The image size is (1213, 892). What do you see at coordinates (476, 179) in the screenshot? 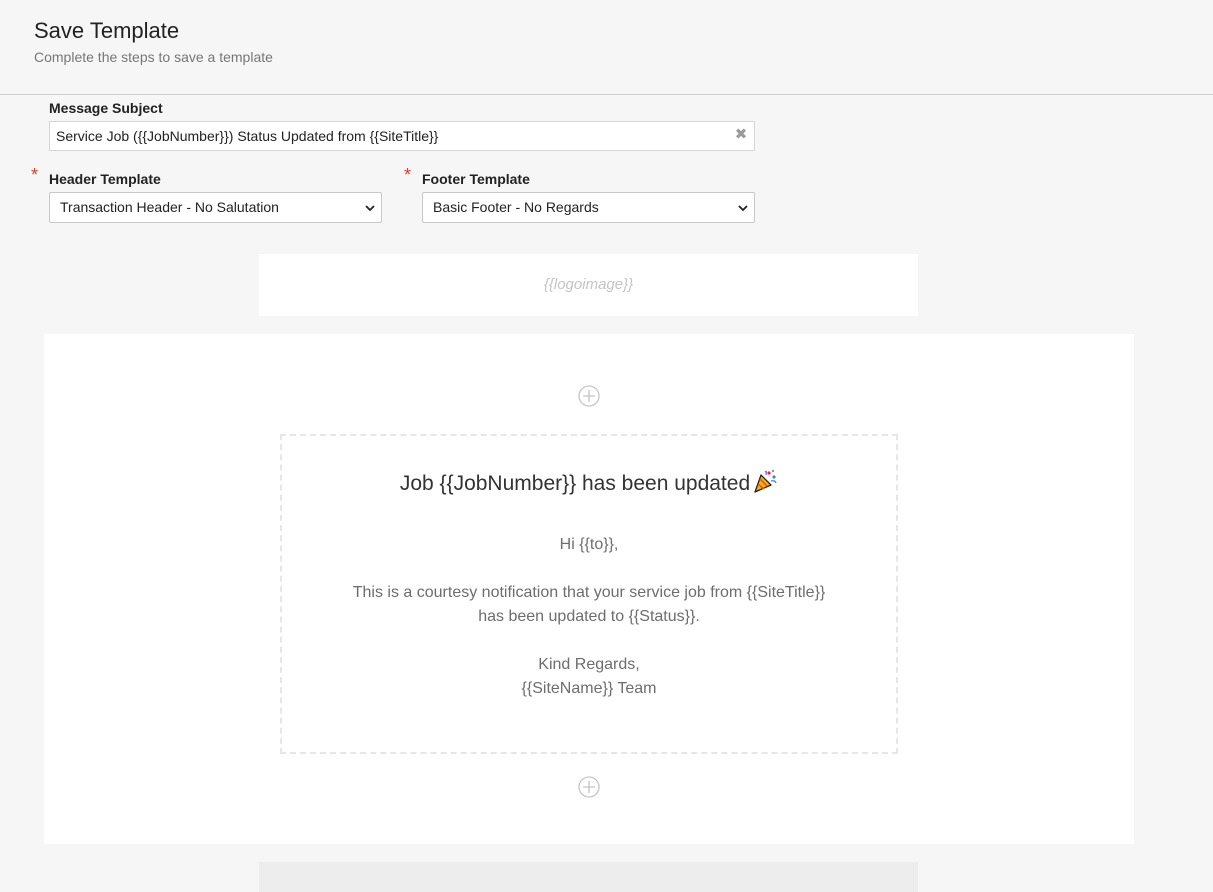
I see `footer-template-label: Footer Template` at bounding box center [476, 179].